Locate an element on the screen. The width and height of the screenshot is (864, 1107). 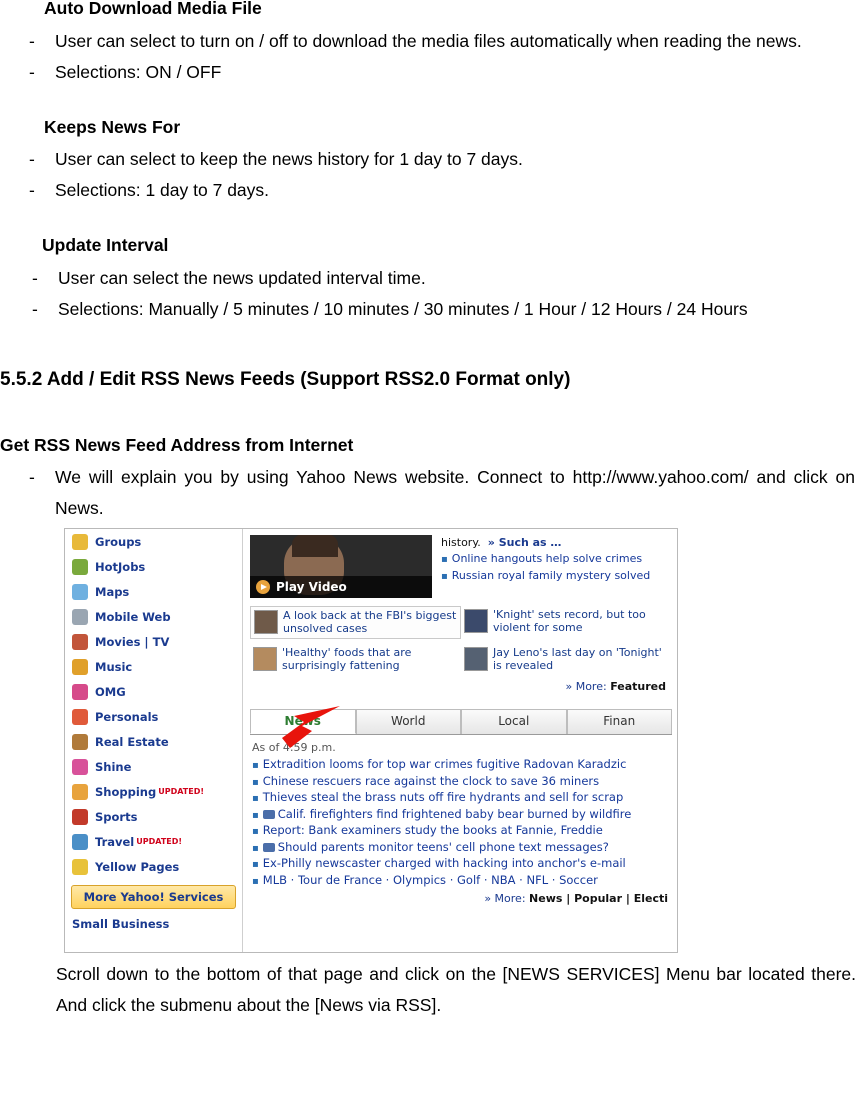
music-icon is located at coordinates (80, 666).